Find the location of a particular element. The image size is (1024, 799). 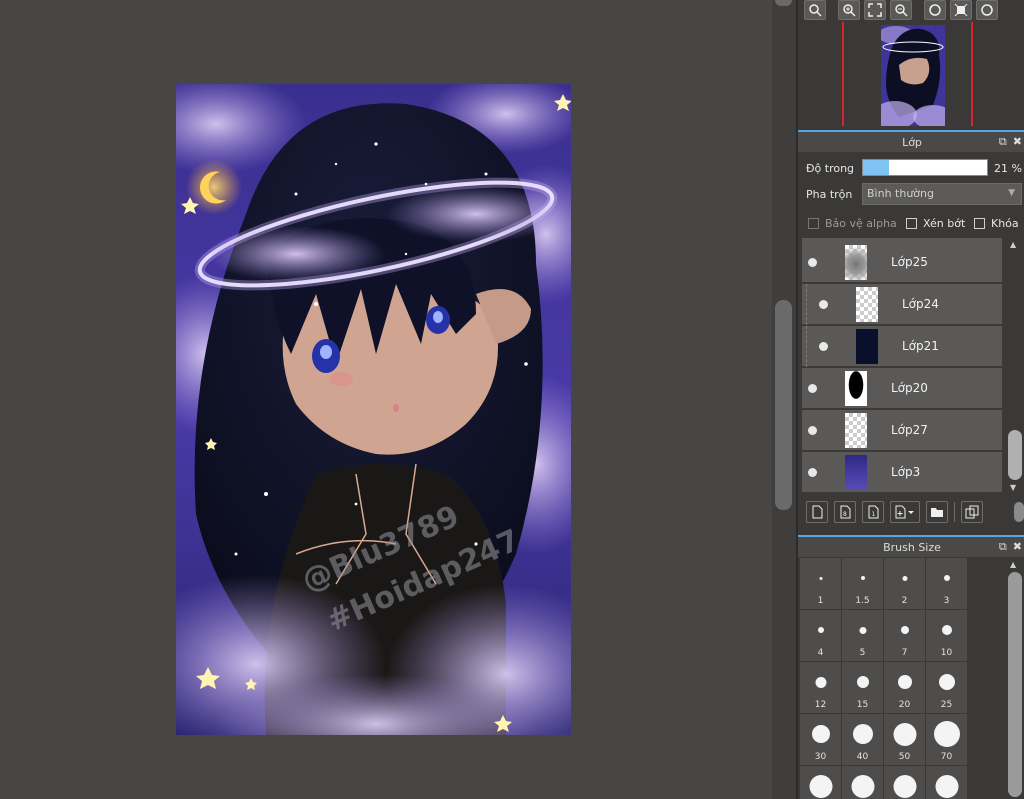

new-layer-1bit-icon: 1 is located at coordinates (873, 512).